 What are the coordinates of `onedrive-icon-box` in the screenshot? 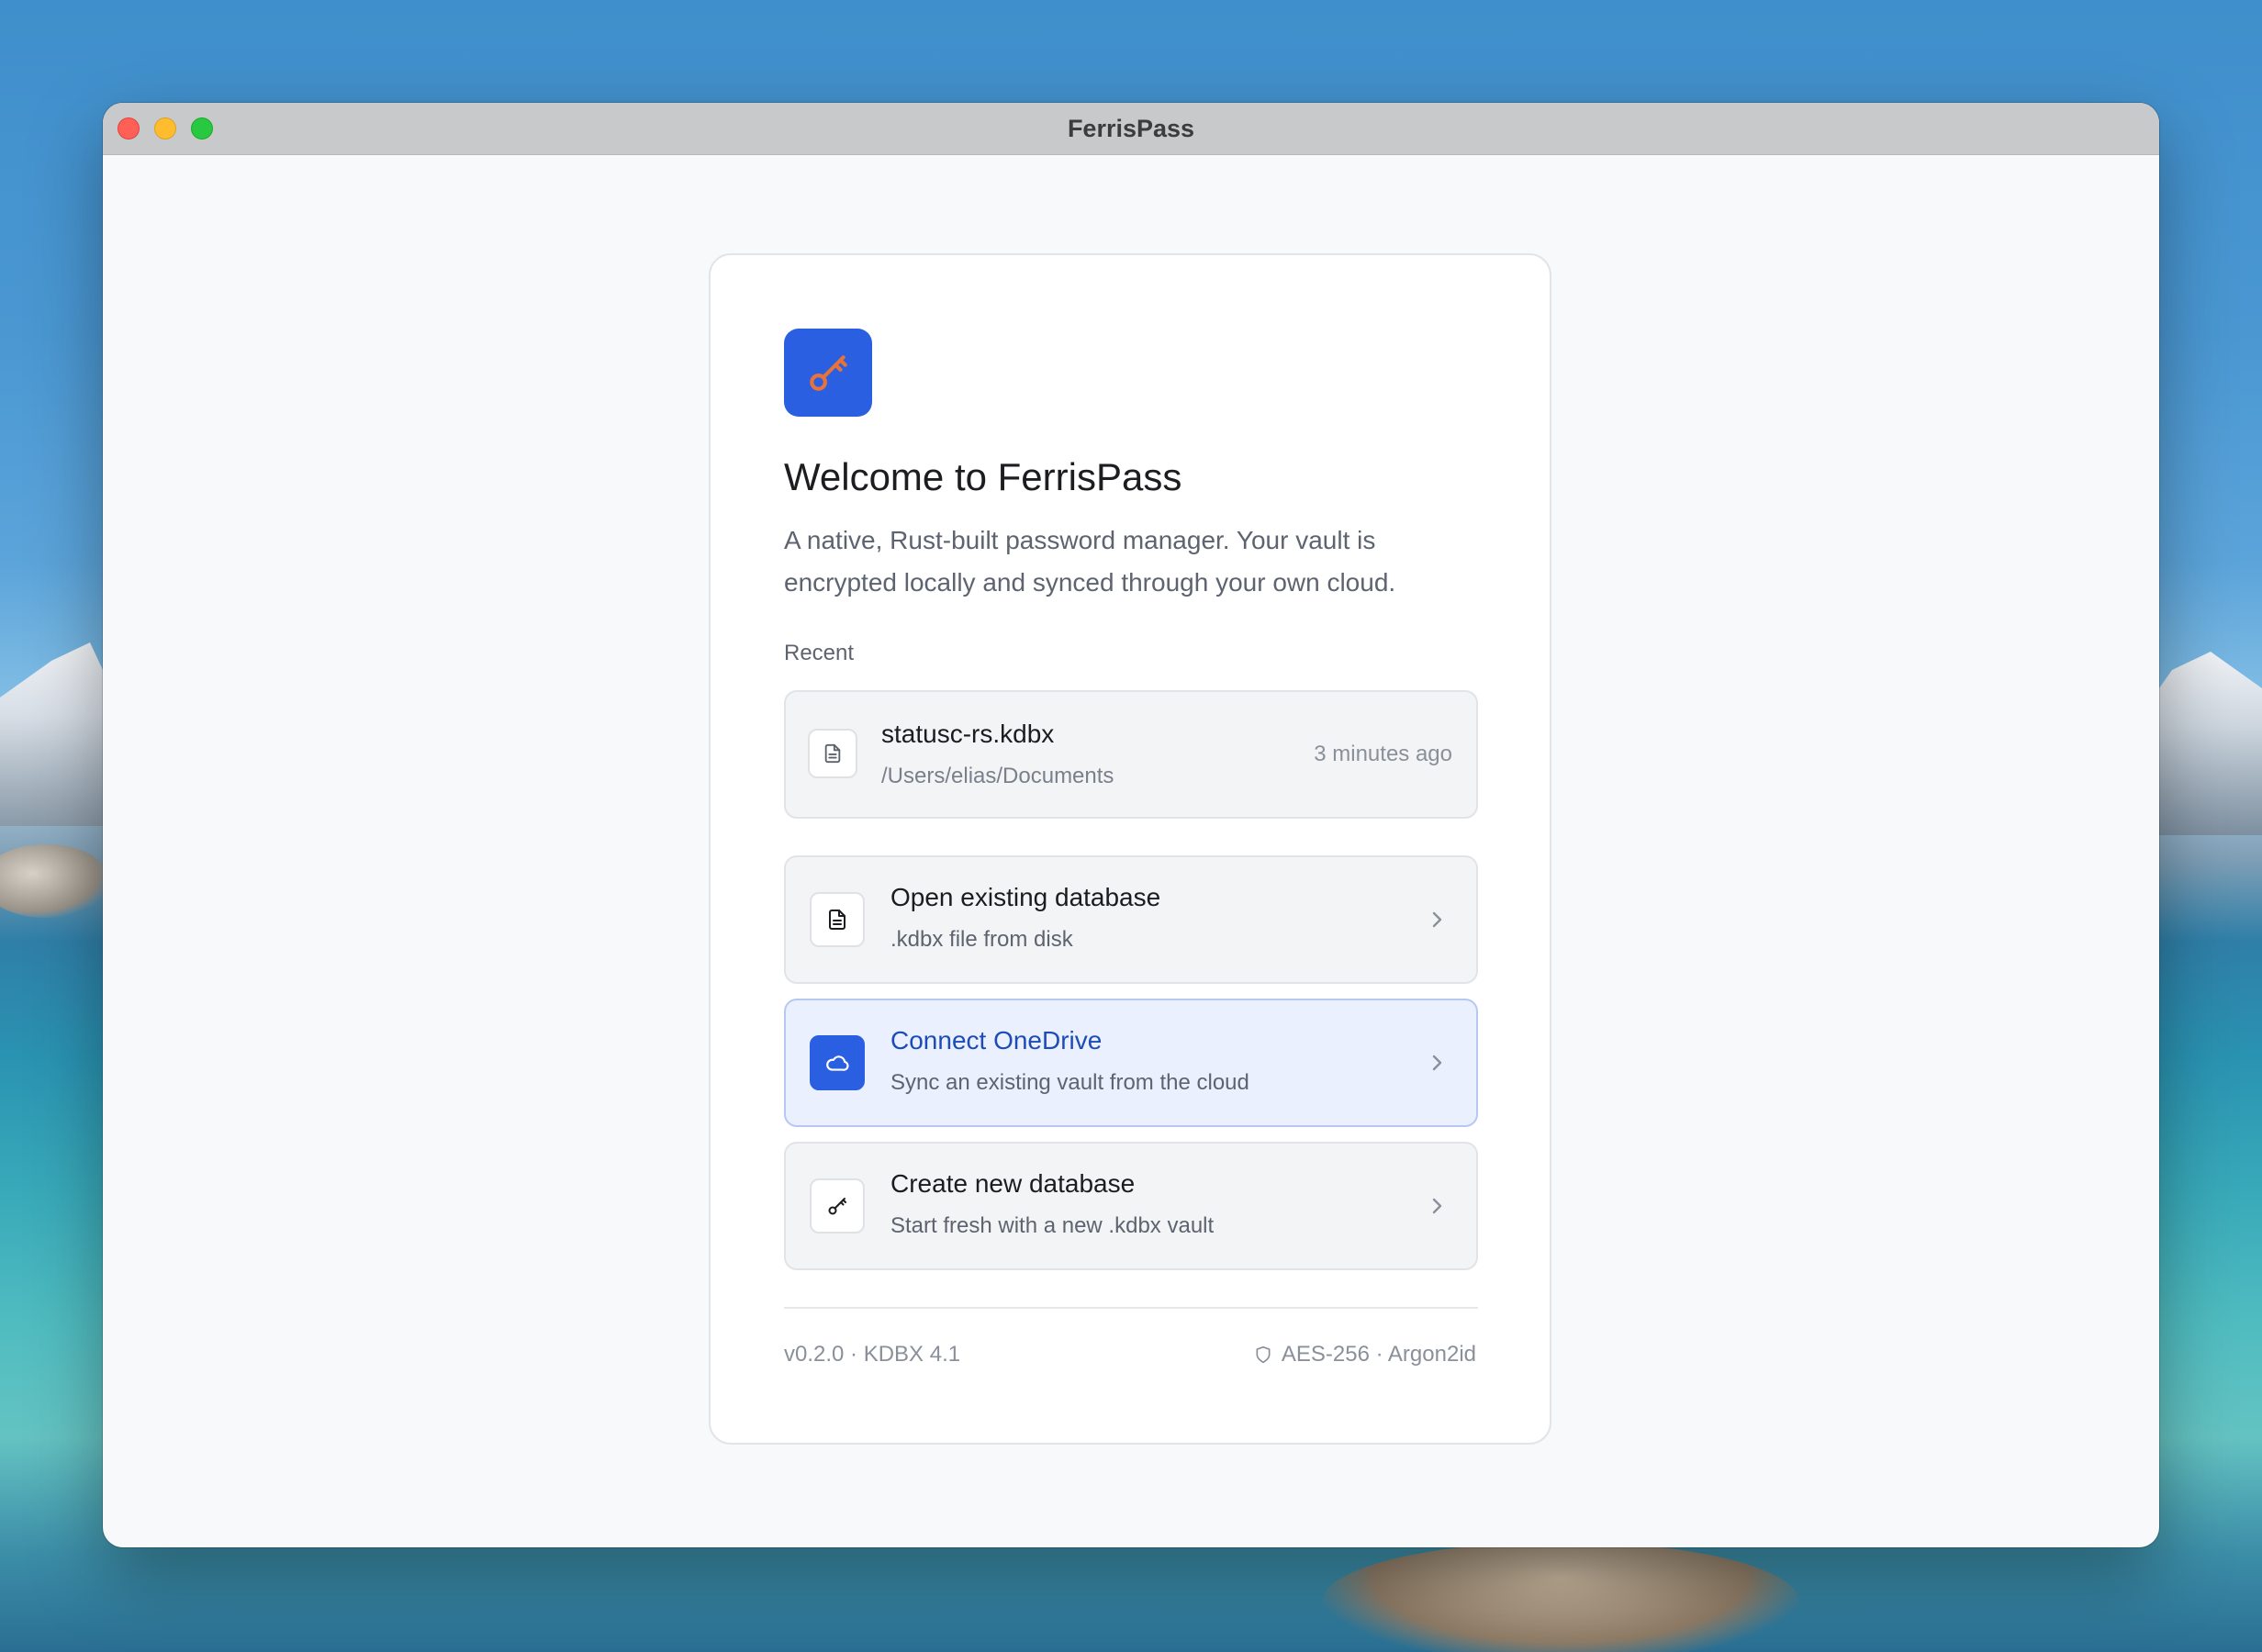 It's located at (837, 1063).